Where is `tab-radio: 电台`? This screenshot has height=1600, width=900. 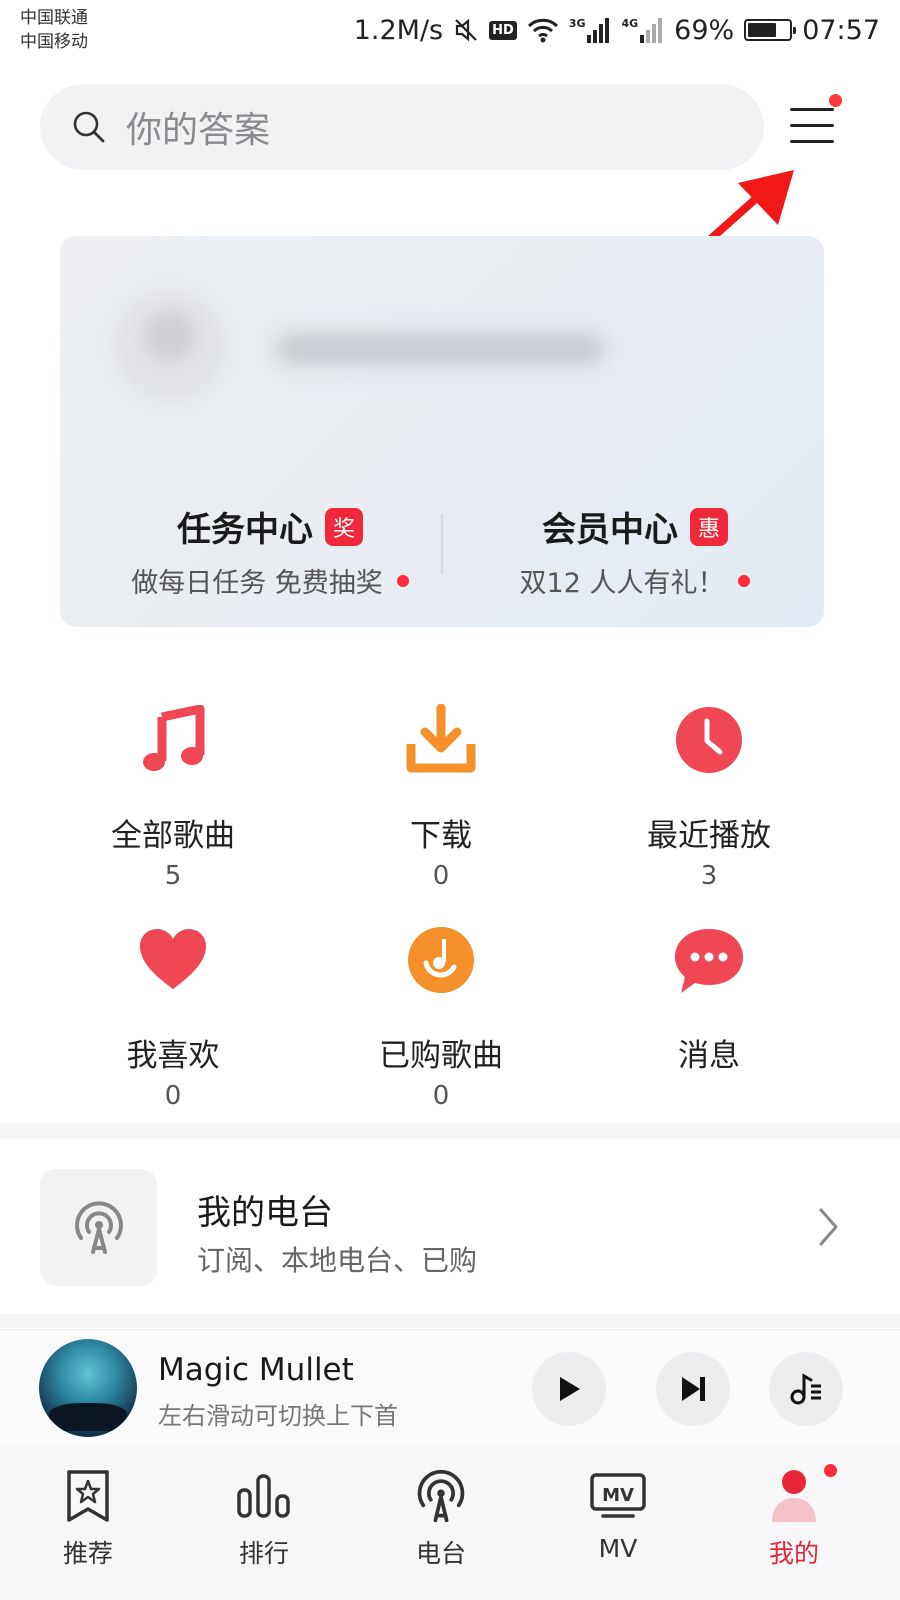 tab-radio: 电台 is located at coordinates (441, 1518).